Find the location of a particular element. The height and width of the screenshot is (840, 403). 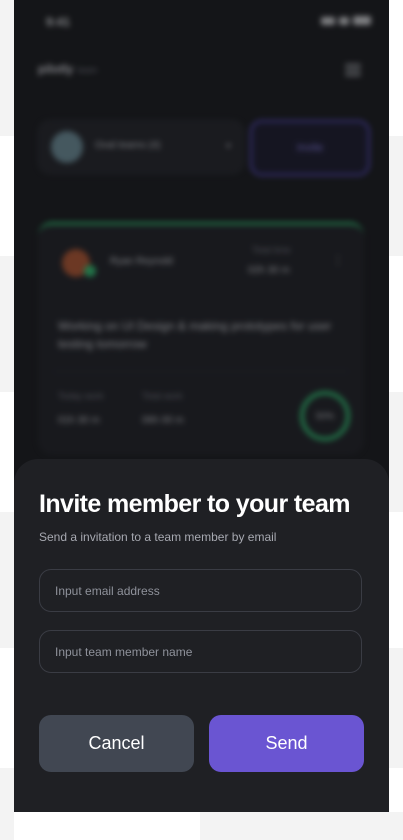

team-selector: Oval teams (4) ▾ is located at coordinates (141, 147).